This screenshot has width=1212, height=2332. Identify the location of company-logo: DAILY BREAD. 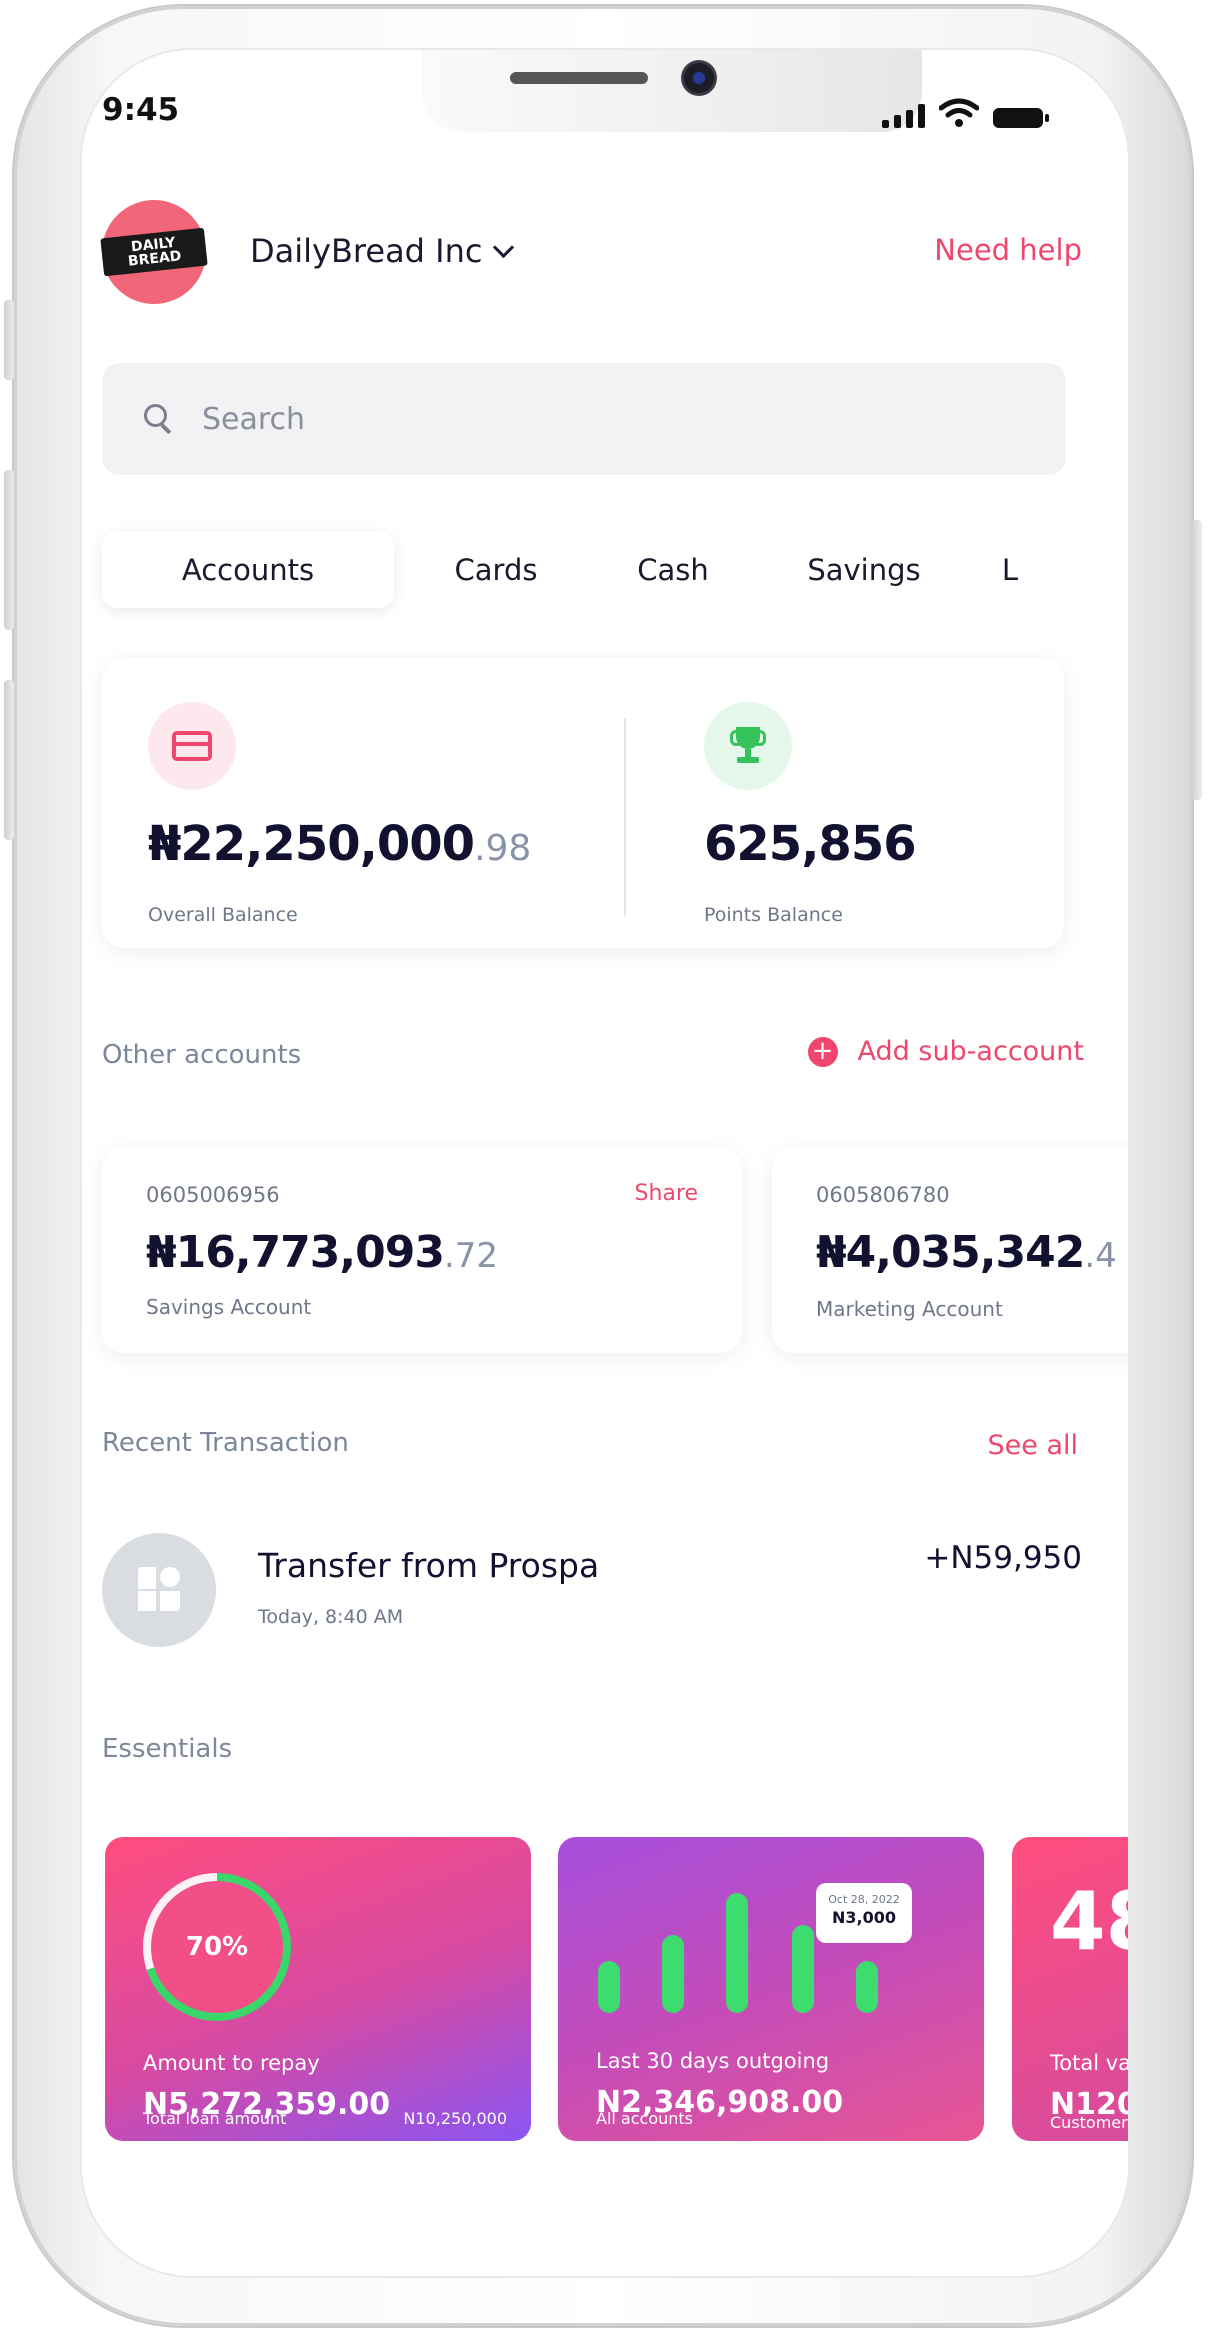
(154, 252).